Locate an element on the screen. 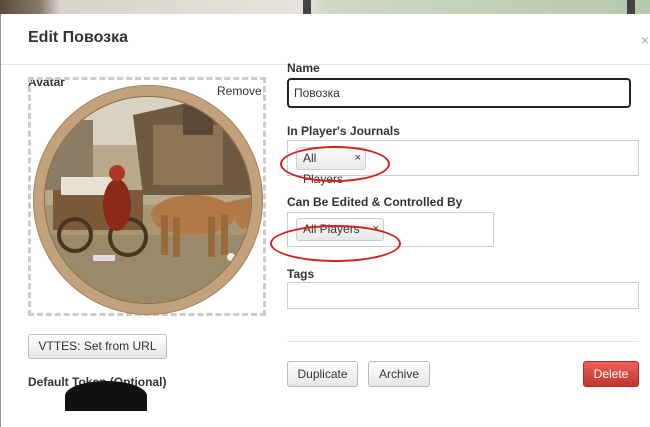  name-input is located at coordinates (459, 93).